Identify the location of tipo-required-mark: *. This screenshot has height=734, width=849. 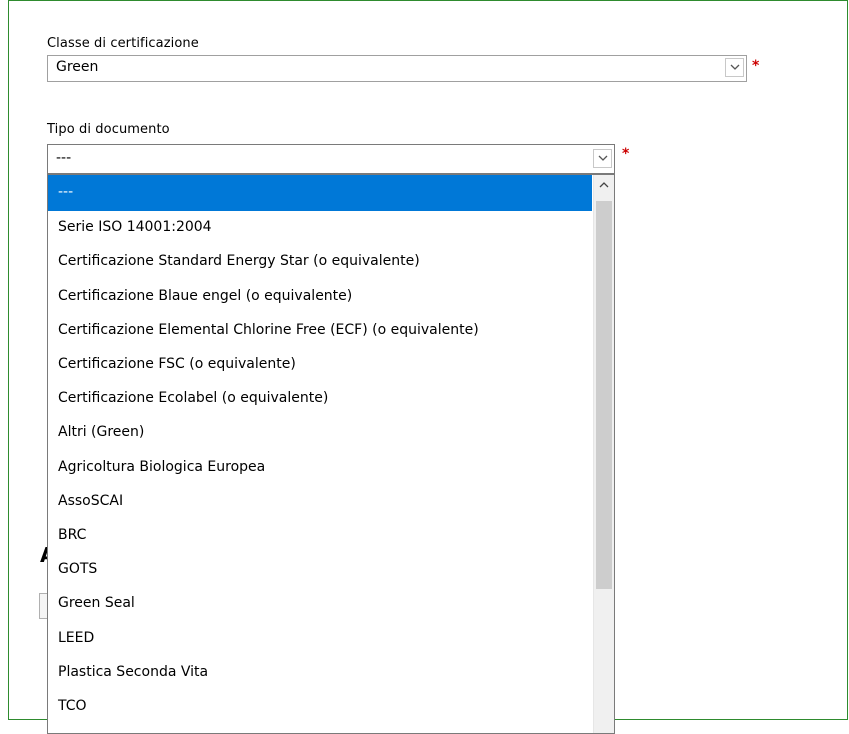
(626, 154).